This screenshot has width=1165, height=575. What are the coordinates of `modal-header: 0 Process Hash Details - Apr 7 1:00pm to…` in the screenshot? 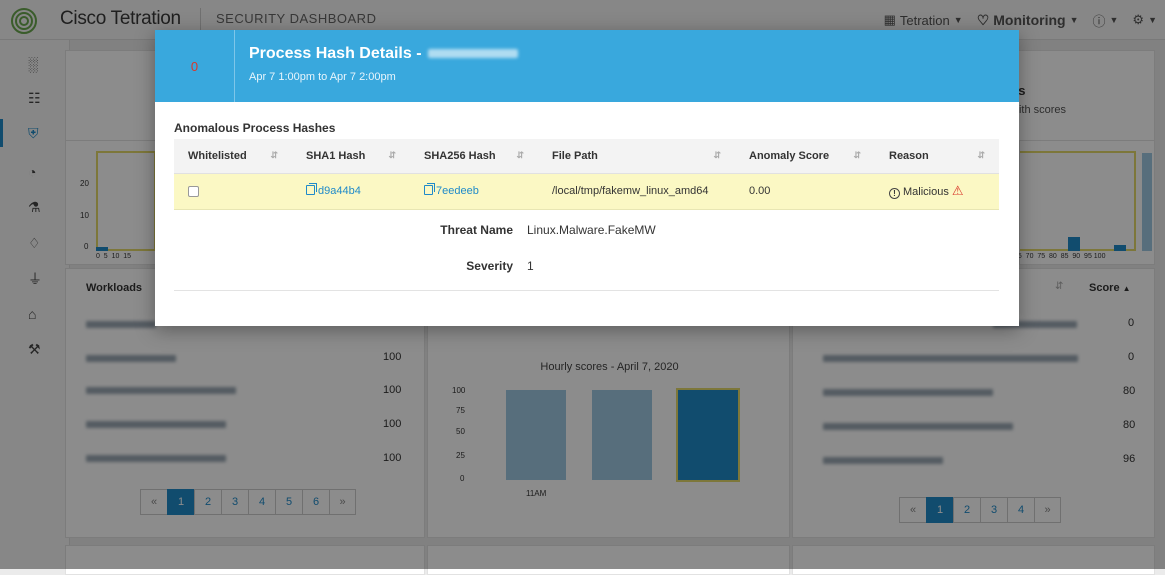 It's located at (587, 66).